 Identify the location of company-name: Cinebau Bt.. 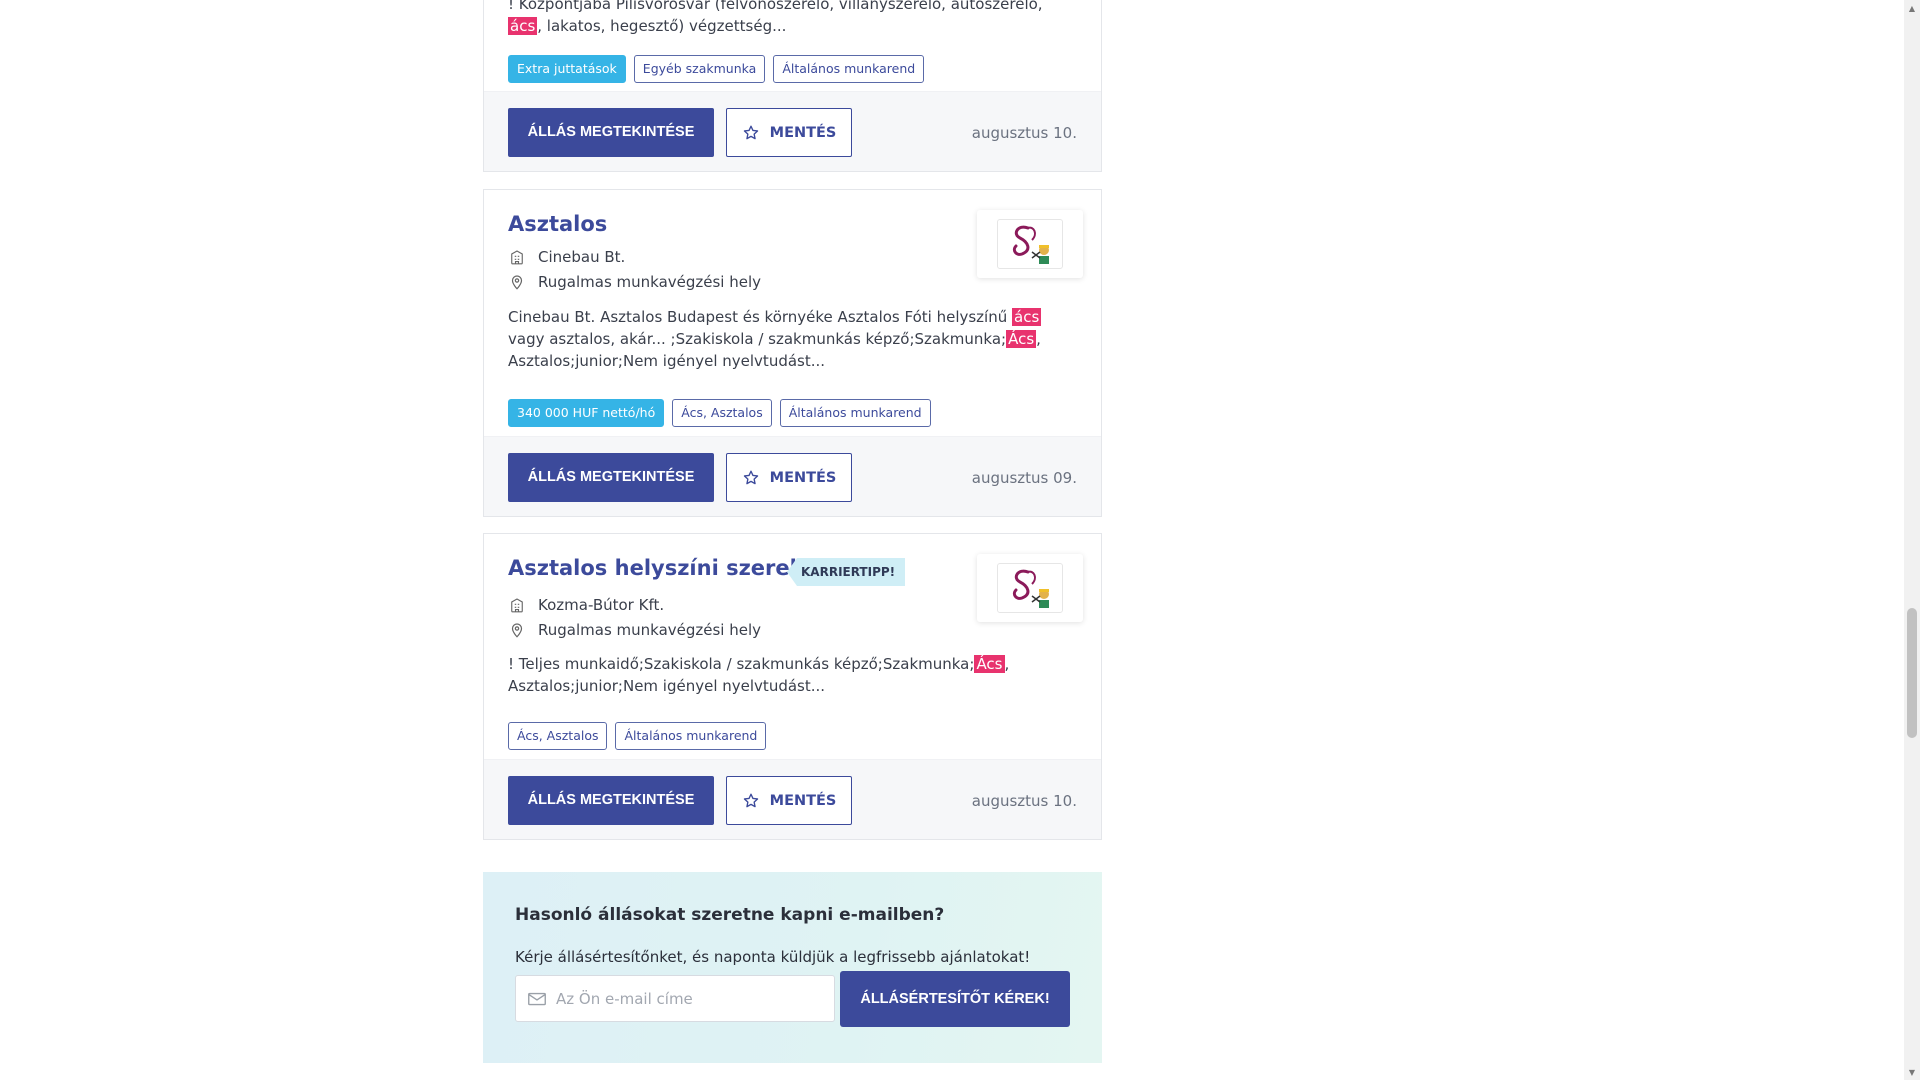
(582, 257).